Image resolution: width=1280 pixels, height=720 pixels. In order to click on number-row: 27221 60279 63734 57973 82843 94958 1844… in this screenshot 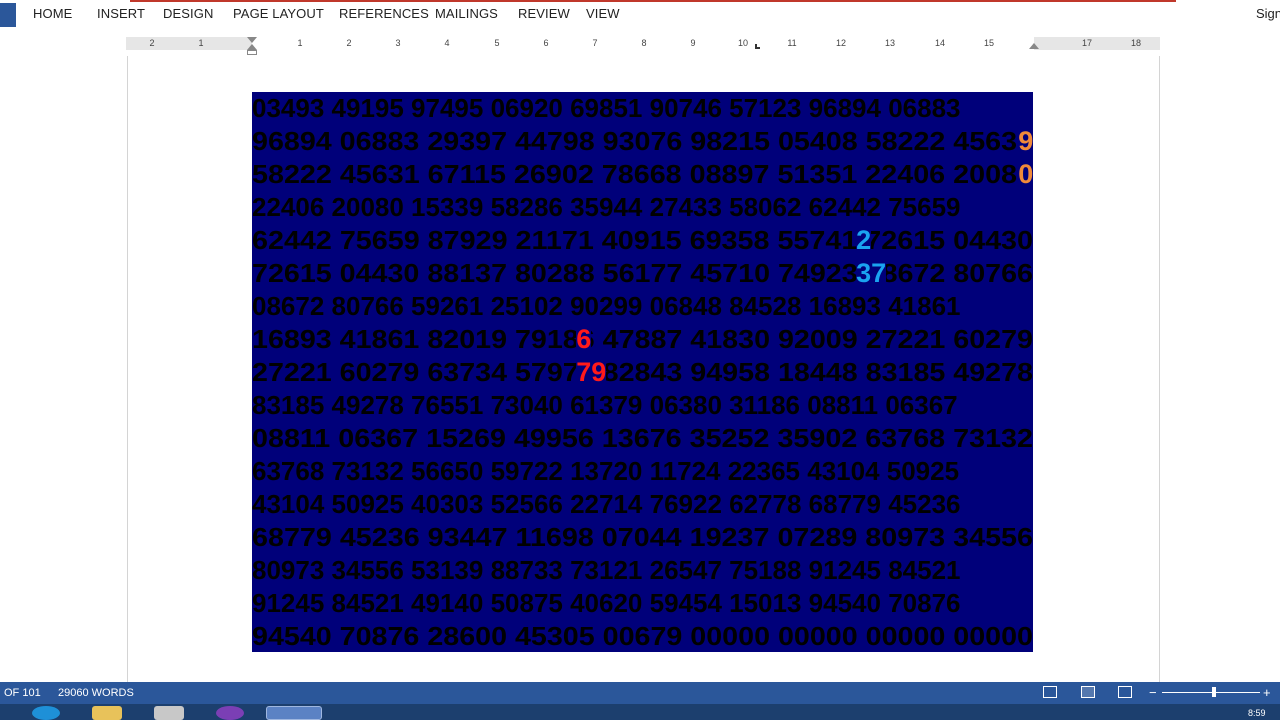, I will do `click(642, 372)`.